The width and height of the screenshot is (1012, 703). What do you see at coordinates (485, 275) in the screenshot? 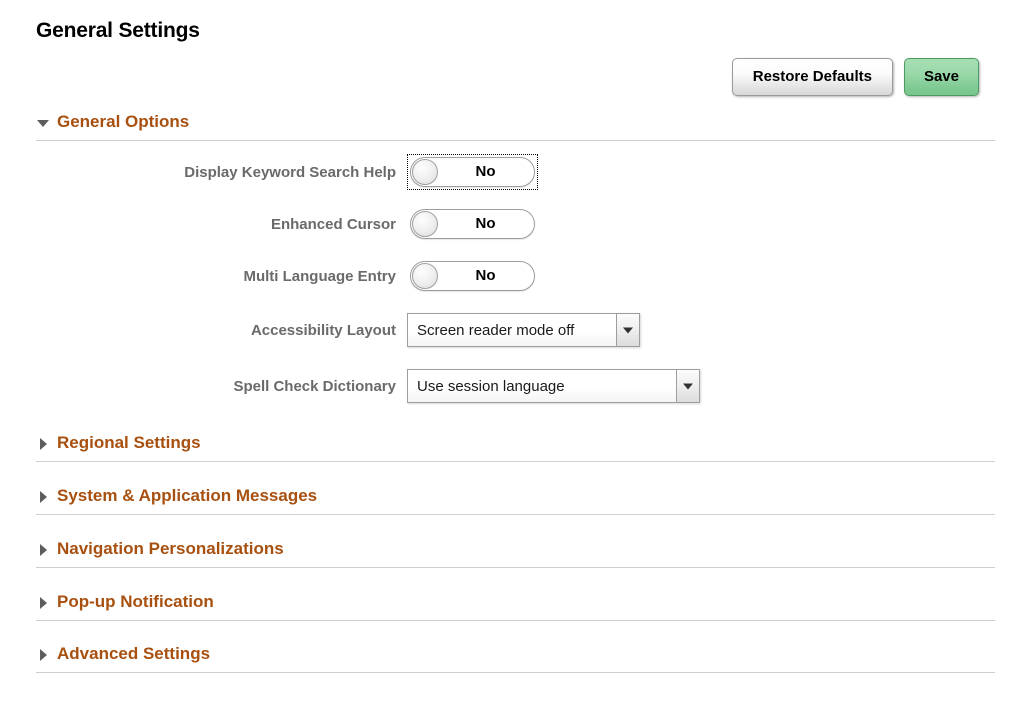
I see `toggle-value-multi-language-entry: No` at bounding box center [485, 275].